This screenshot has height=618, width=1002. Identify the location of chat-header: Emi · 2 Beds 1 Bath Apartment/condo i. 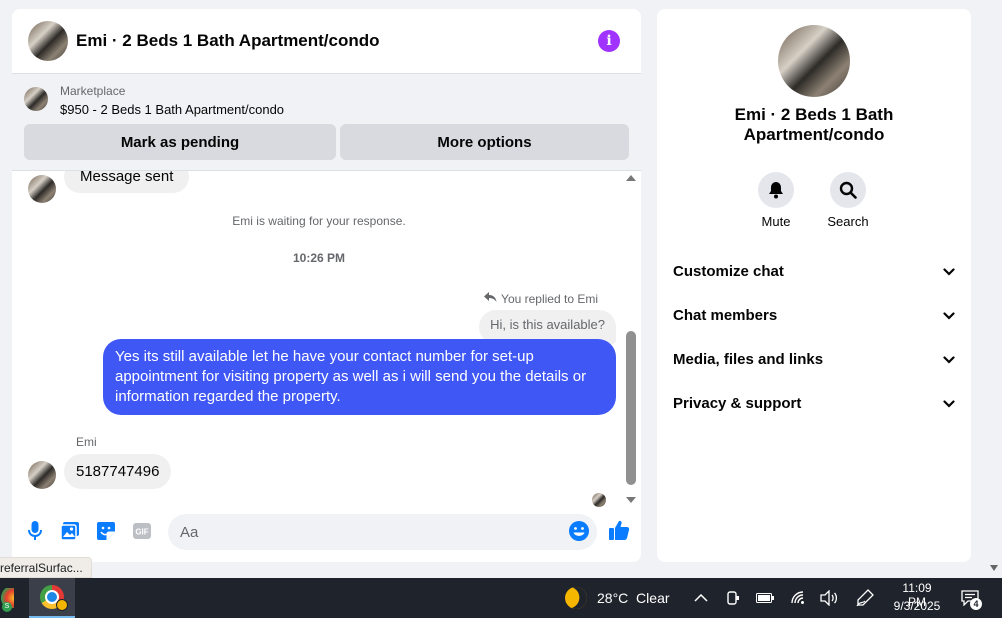
(326, 41).